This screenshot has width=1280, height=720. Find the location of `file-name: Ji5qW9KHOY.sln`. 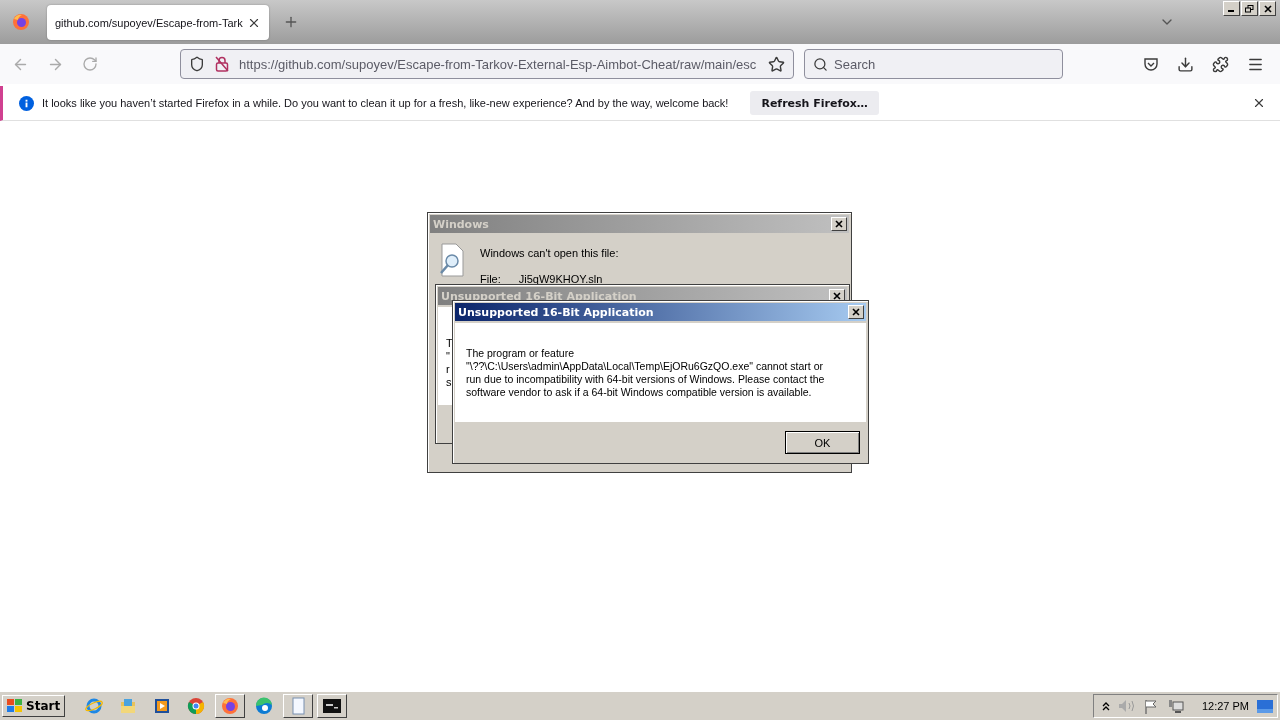

file-name: Ji5qW9KHOY.sln is located at coordinates (560, 279).